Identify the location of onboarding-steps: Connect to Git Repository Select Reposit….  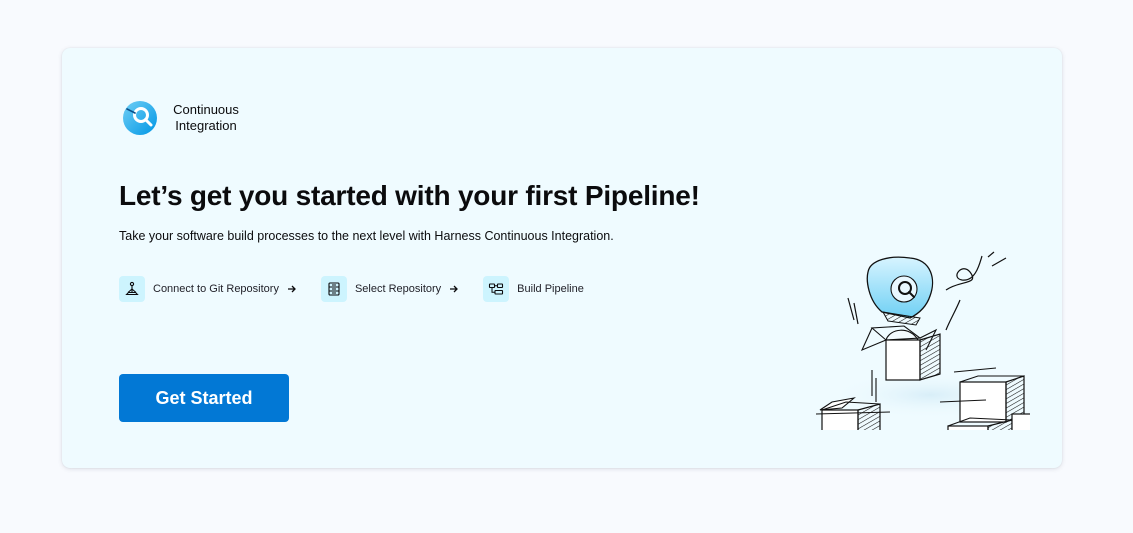
(351, 289).